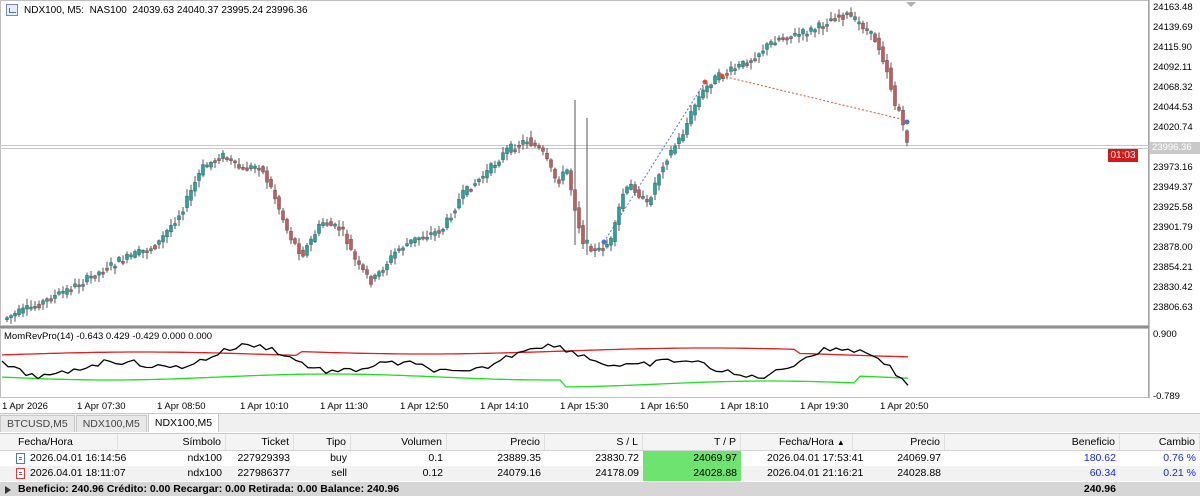  Describe the element at coordinates (204, 458) in the screenshot. I see `cell-symbol: ndx100` at that location.